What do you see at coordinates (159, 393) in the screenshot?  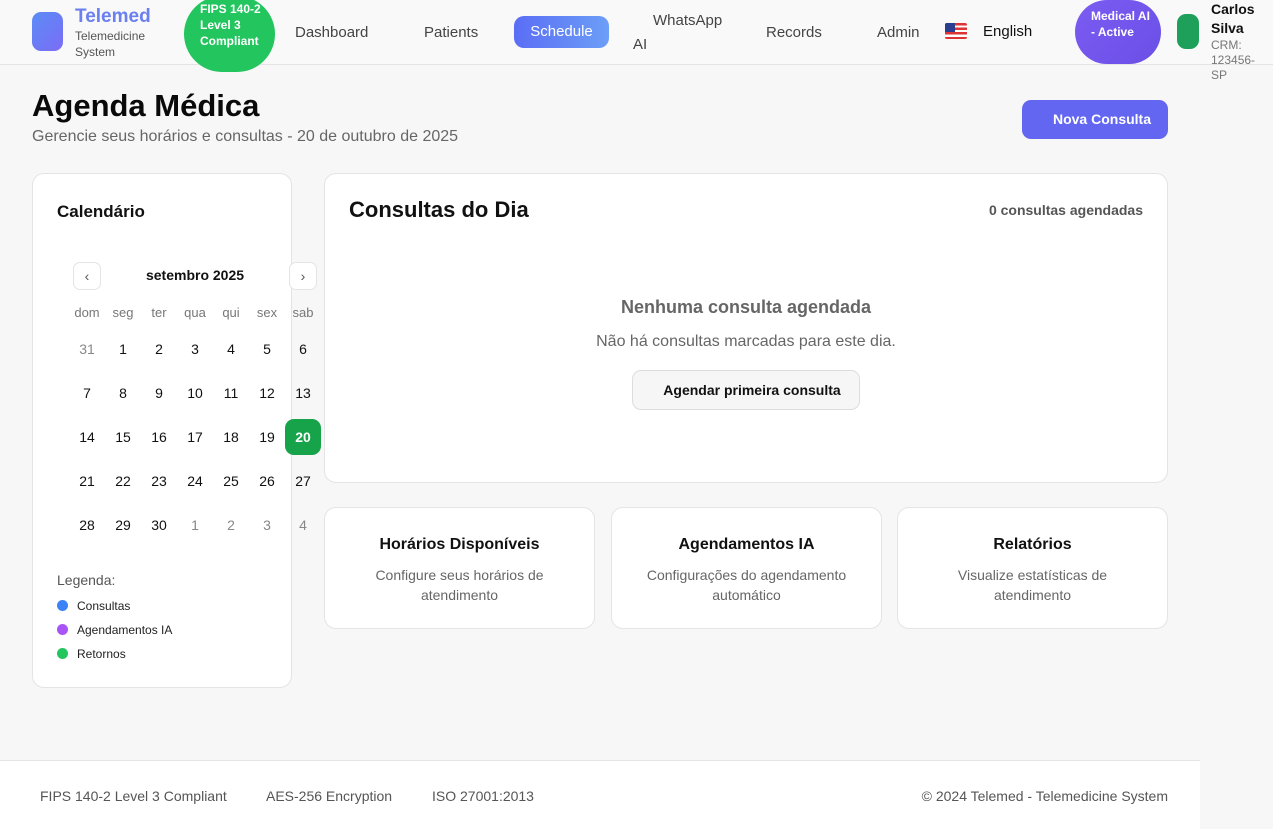 I see `calendar-day: 9` at bounding box center [159, 393].